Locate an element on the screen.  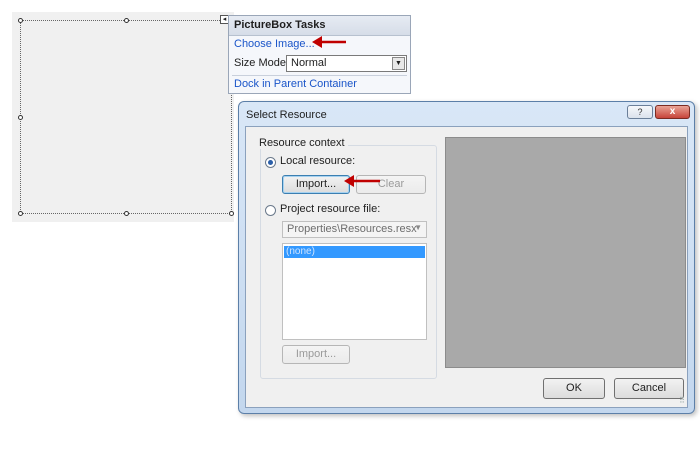
resource-listbox: (none) is located at coordinates (354, 291).